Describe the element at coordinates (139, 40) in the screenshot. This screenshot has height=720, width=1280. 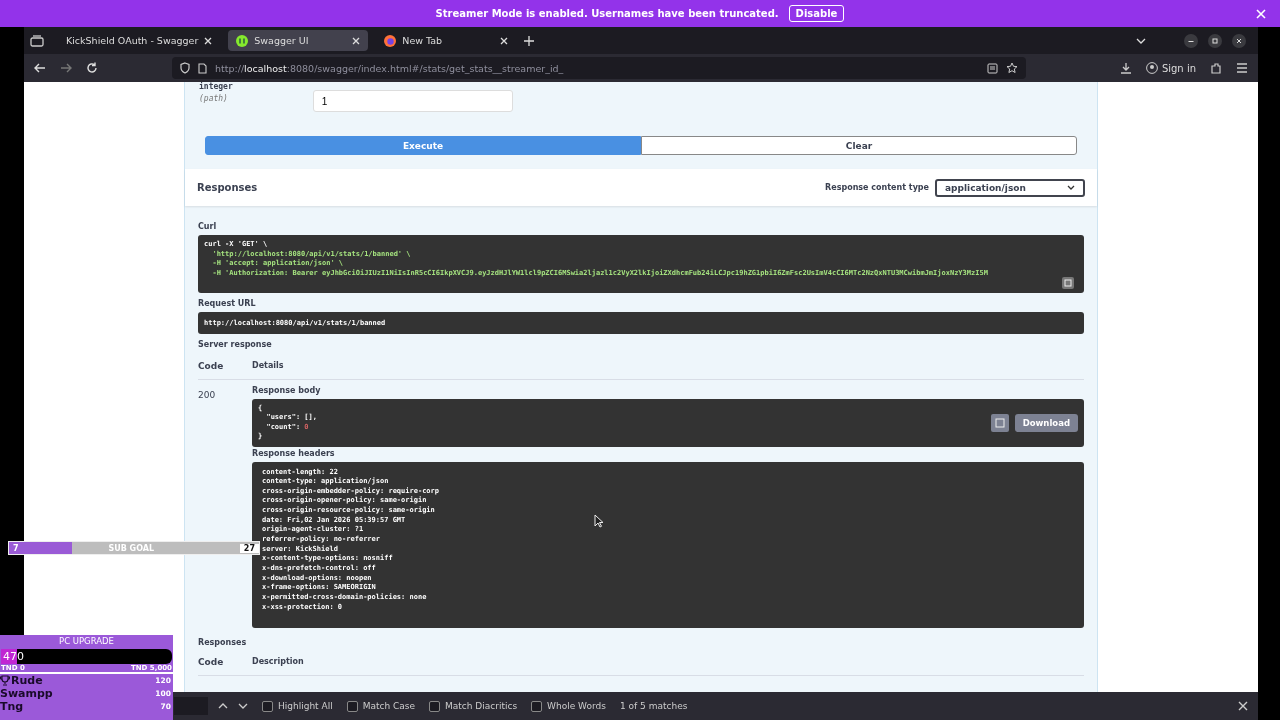
I see `browser-tab: KickShield OAuth - Swagger` at that location.